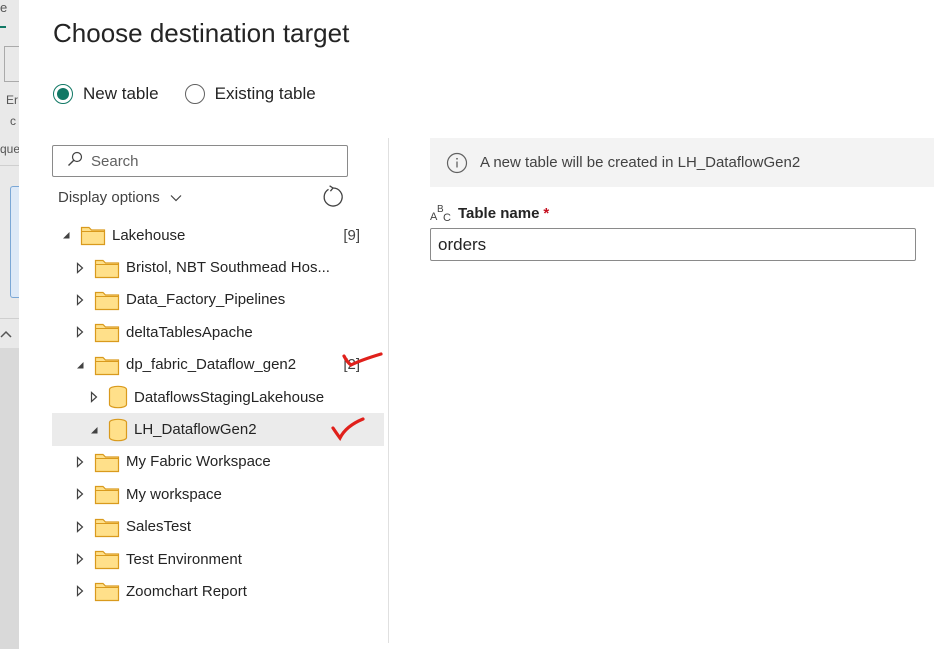  I want to click on existing-table-radio: Existing table, so click(250, 94).